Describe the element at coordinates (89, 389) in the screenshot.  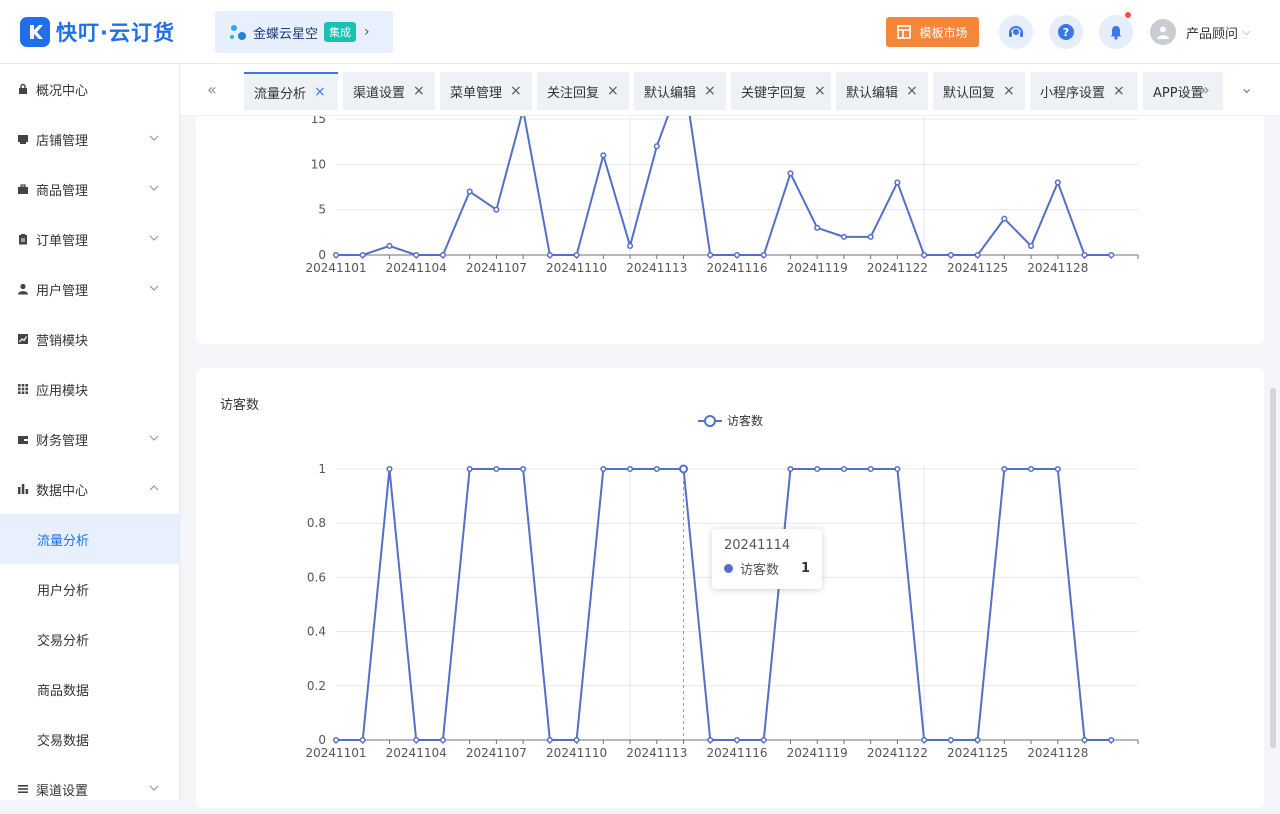
I see `sidebar-item-7: 应用模块` at that location.